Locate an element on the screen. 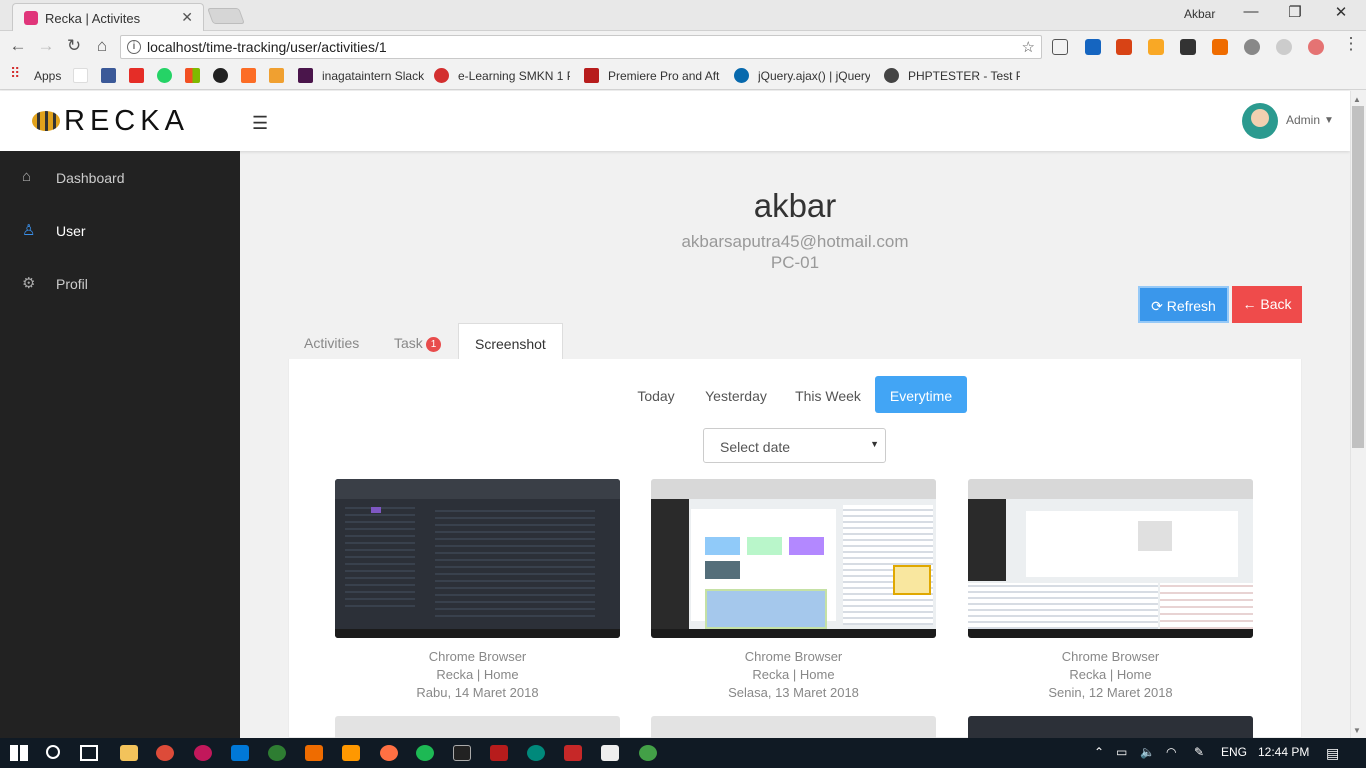 Image resolution: width=1366 pixels, height=768 pixels. task-count-badge: 1 is located at coordinates (433, 344).